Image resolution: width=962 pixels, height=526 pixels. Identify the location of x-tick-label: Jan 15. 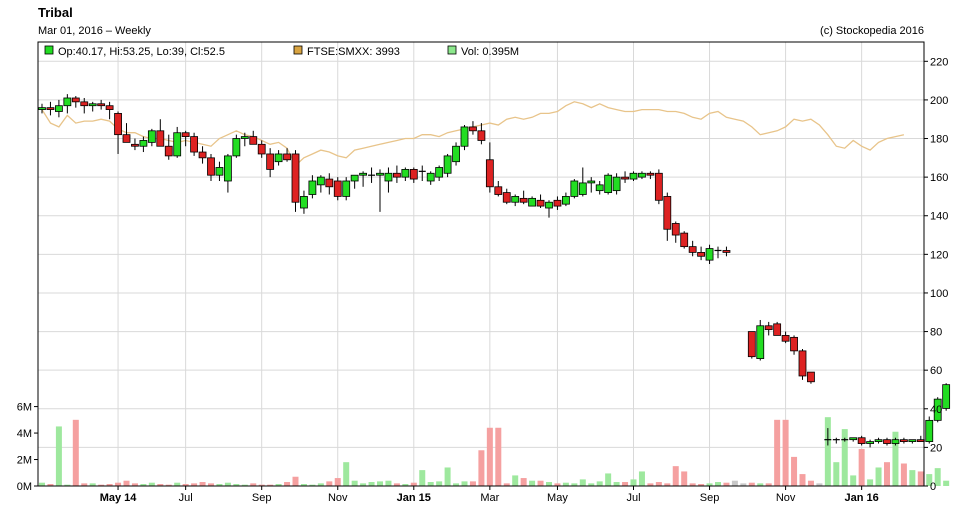
(414, 498).